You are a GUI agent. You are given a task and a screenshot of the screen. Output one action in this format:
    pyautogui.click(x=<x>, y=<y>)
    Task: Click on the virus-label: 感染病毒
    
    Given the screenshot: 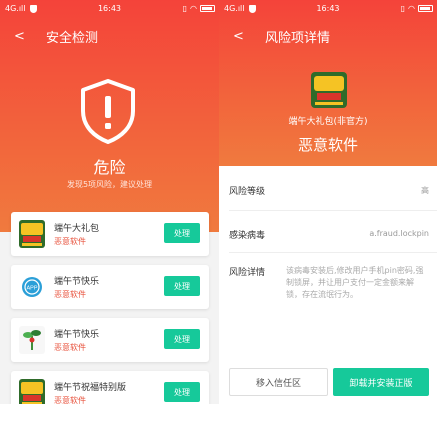 What is the action you would take?
    pyautogui.click(x=247, y=236)
    